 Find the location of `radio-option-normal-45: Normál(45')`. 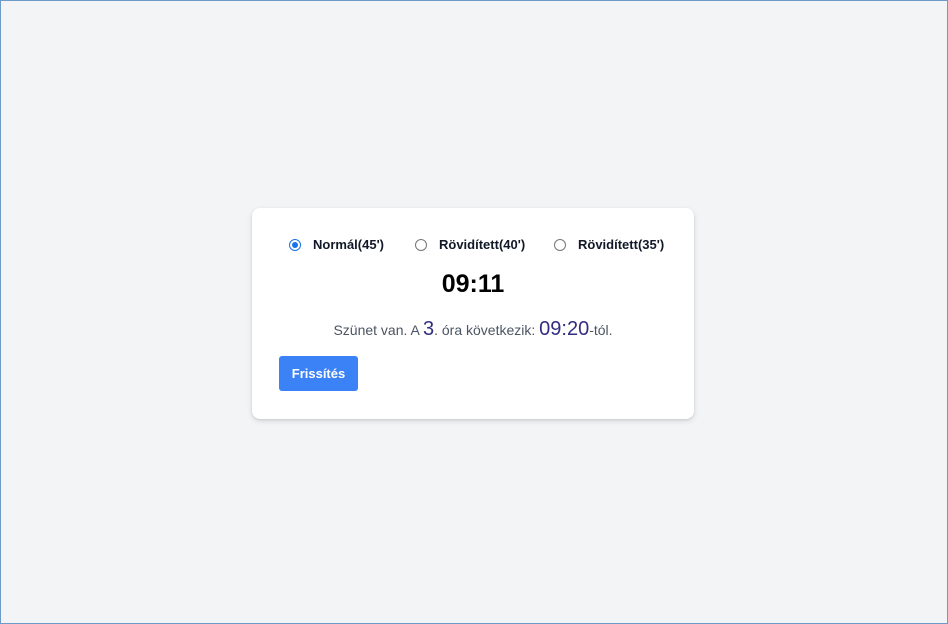

radio-option-normal-45: Normál(45') is located at coordinates (336, 244).